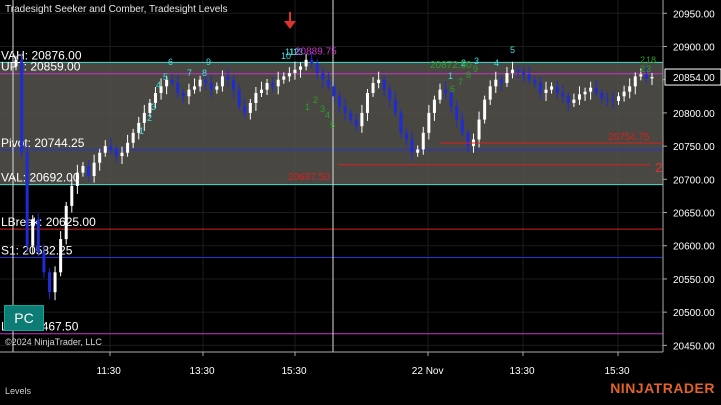 This screenshot has height=405, width=721. Describe the element at coordinates (309, 177) in the screenshot. I see `annotation-red-lower: 20697.50` at that location.